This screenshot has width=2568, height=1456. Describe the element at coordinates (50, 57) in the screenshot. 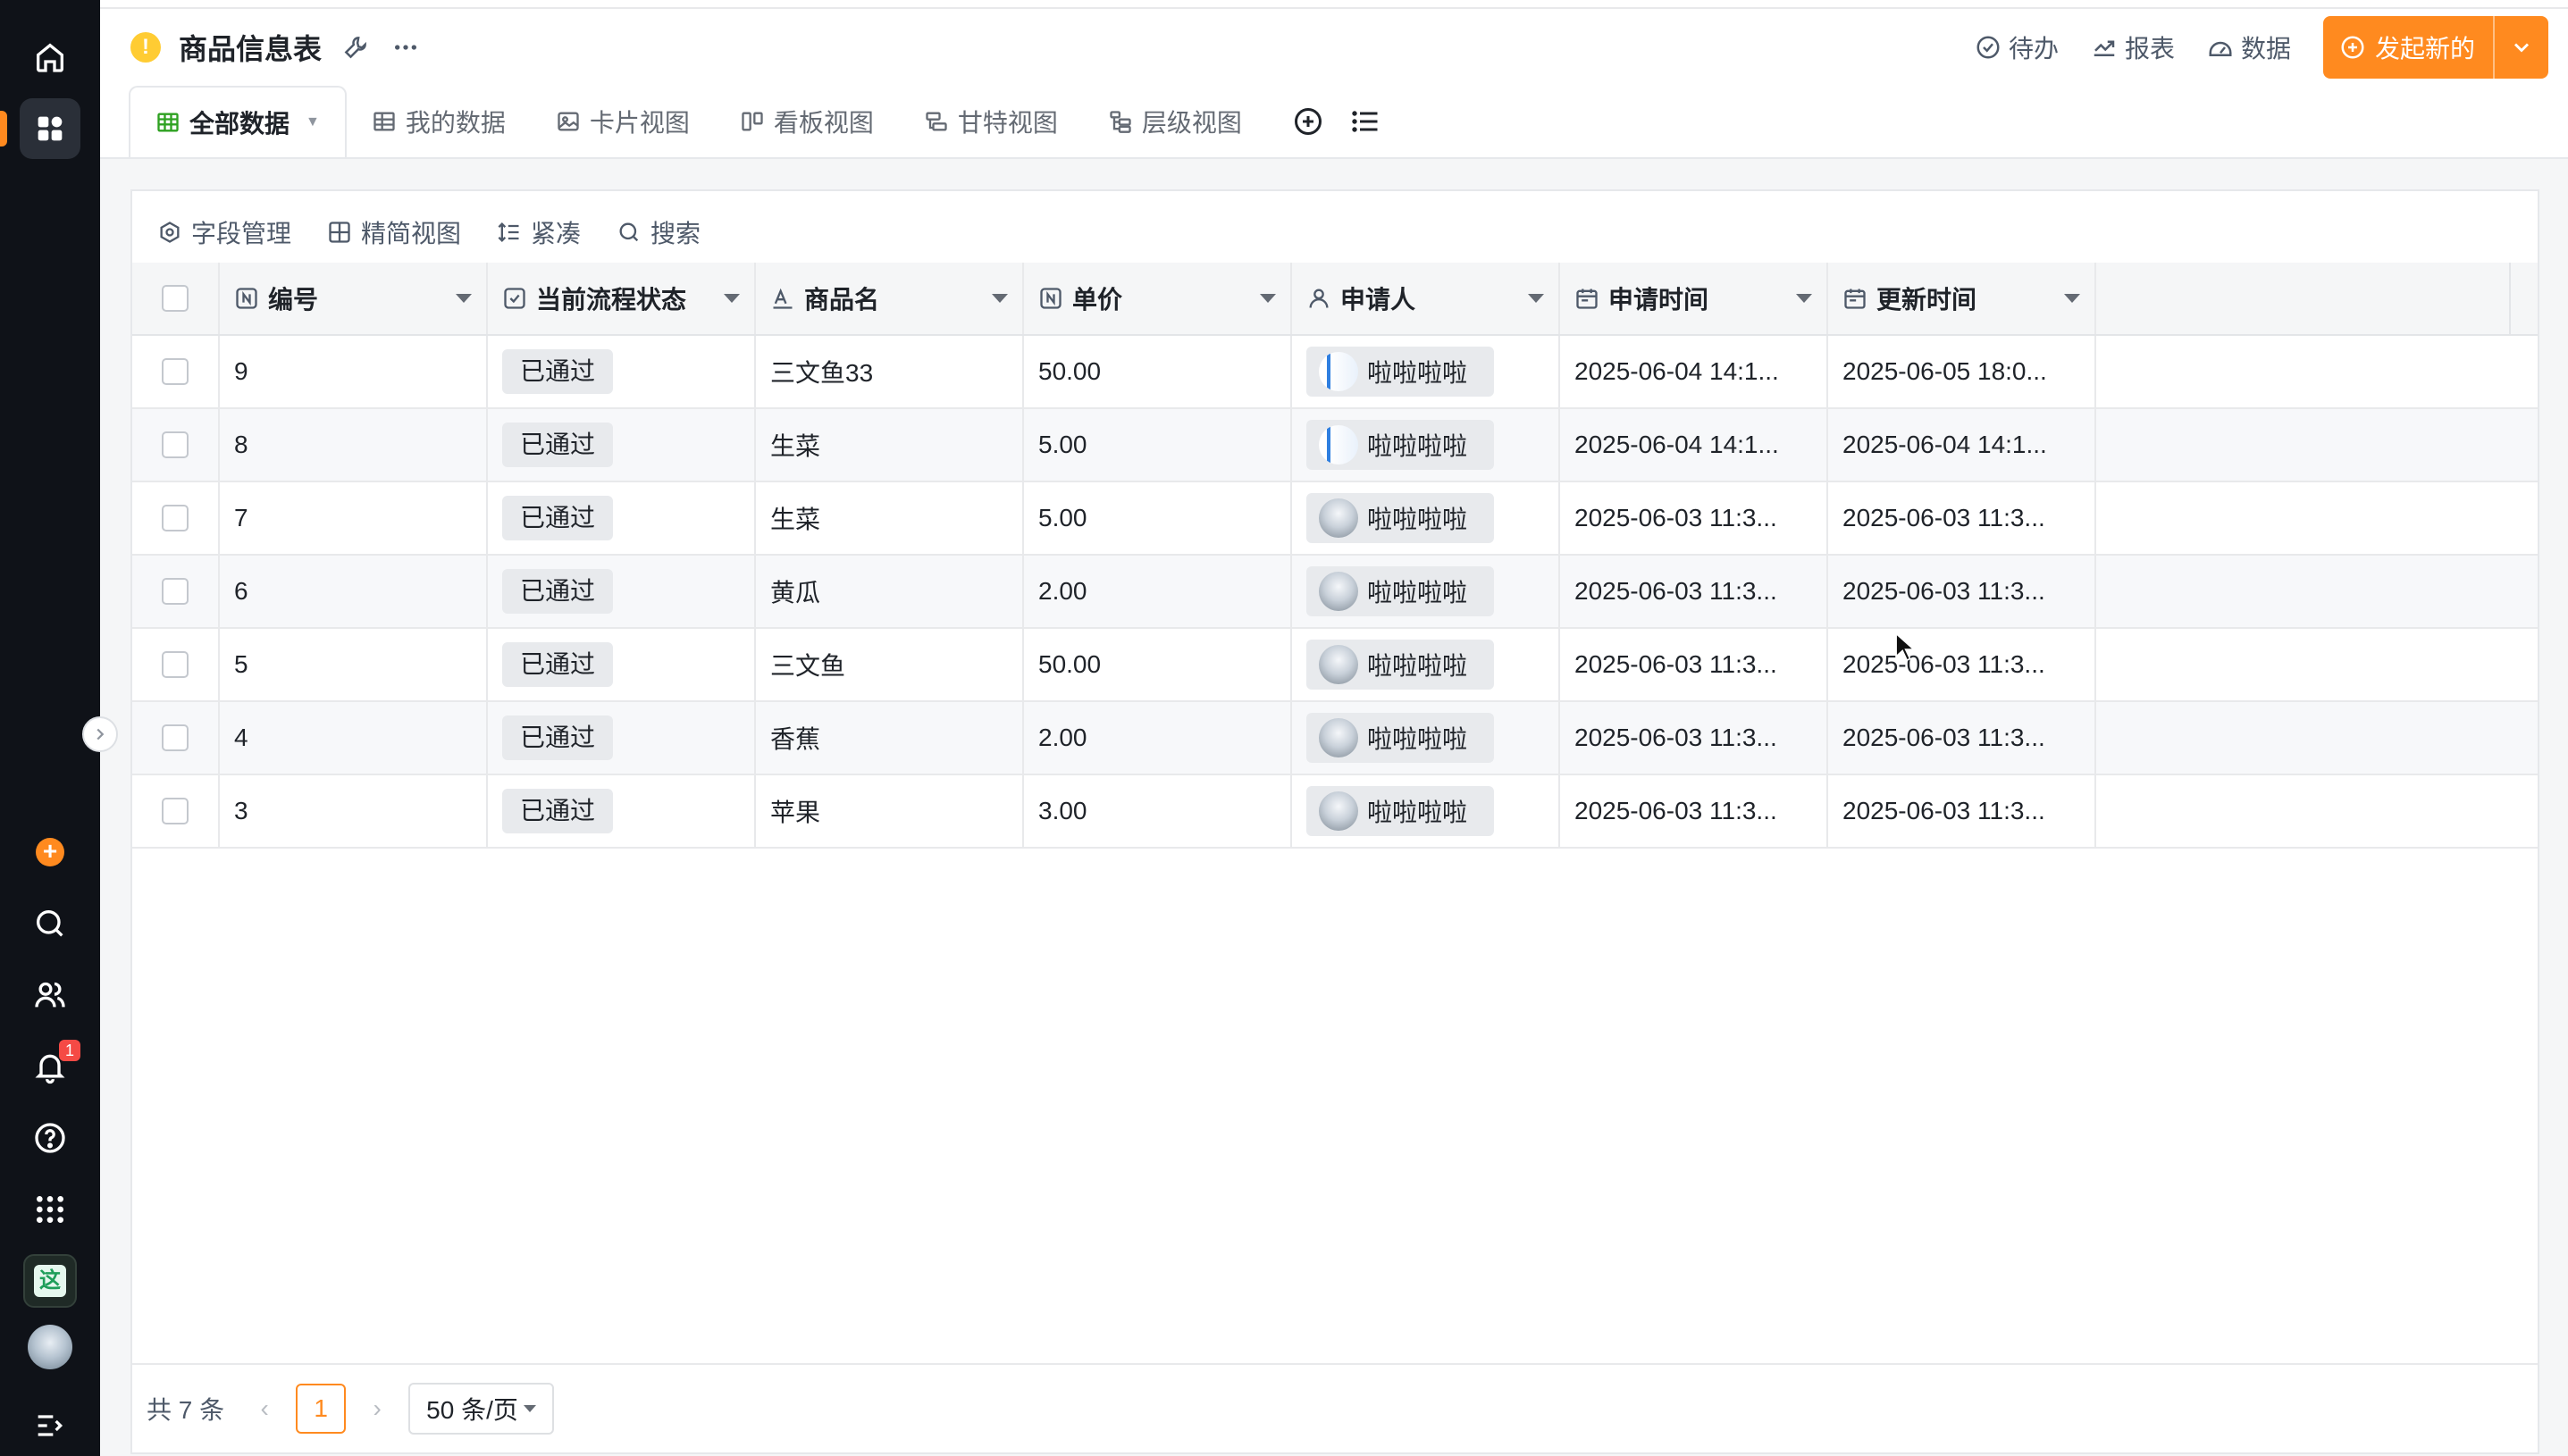

I see `home-icon` at that location.